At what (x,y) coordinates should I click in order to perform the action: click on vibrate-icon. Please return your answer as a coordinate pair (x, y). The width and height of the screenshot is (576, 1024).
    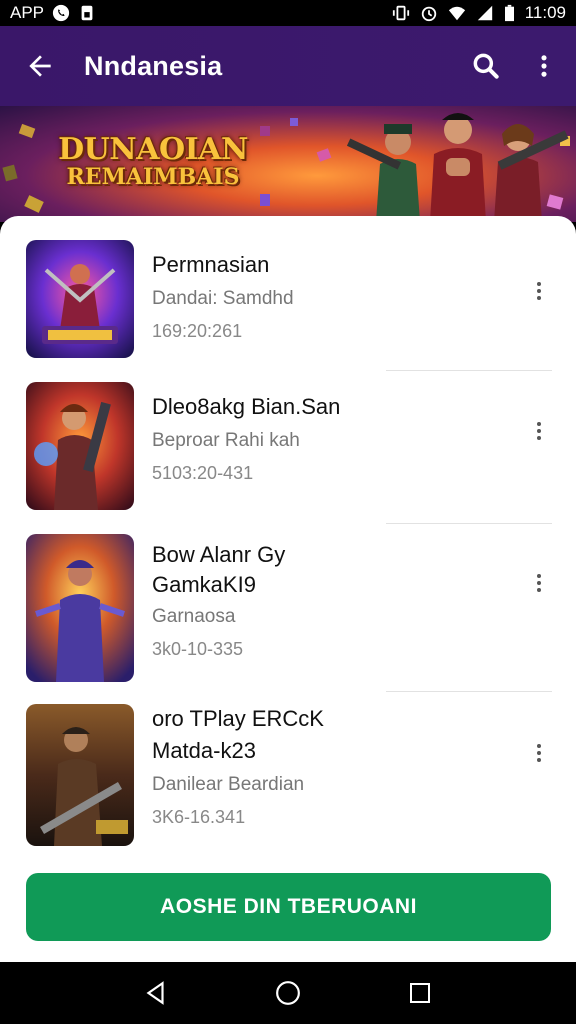
    Looking at the image, I should click on (400, 13).